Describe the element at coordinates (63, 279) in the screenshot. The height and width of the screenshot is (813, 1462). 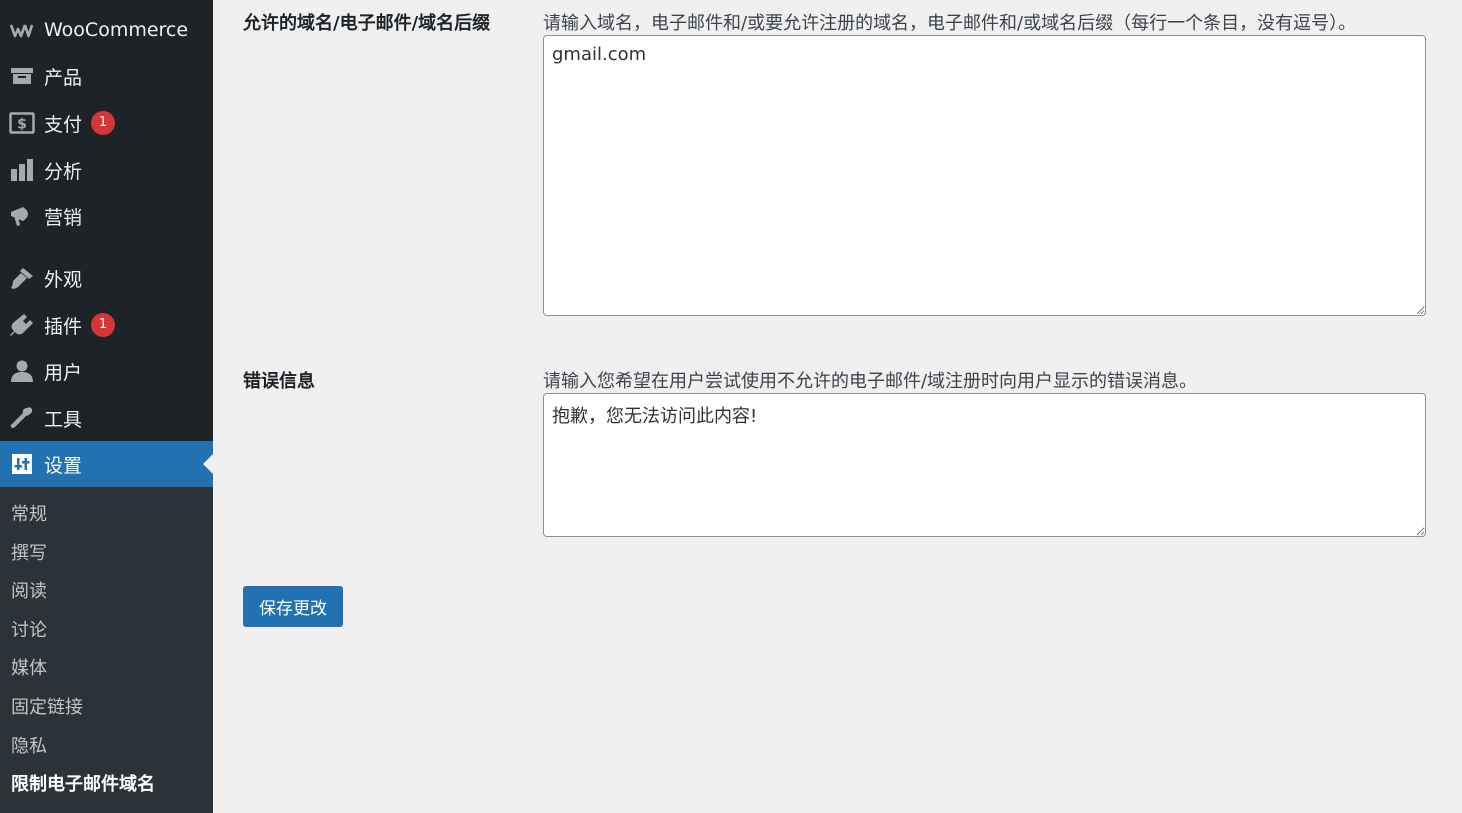
I see `sidebar-item-label: 外观` at that location.